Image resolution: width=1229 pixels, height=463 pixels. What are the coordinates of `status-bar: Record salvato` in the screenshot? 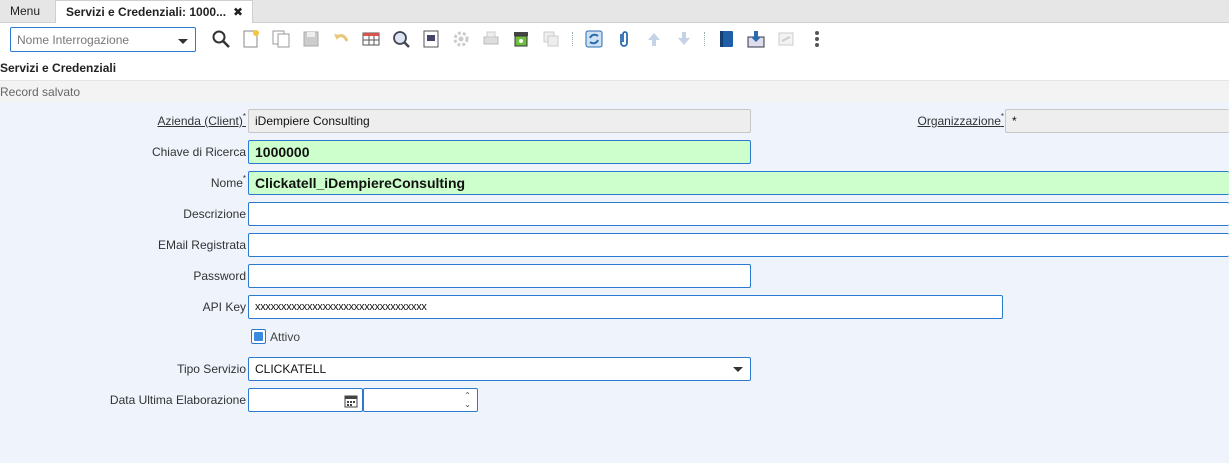 It's located at (614, 91).